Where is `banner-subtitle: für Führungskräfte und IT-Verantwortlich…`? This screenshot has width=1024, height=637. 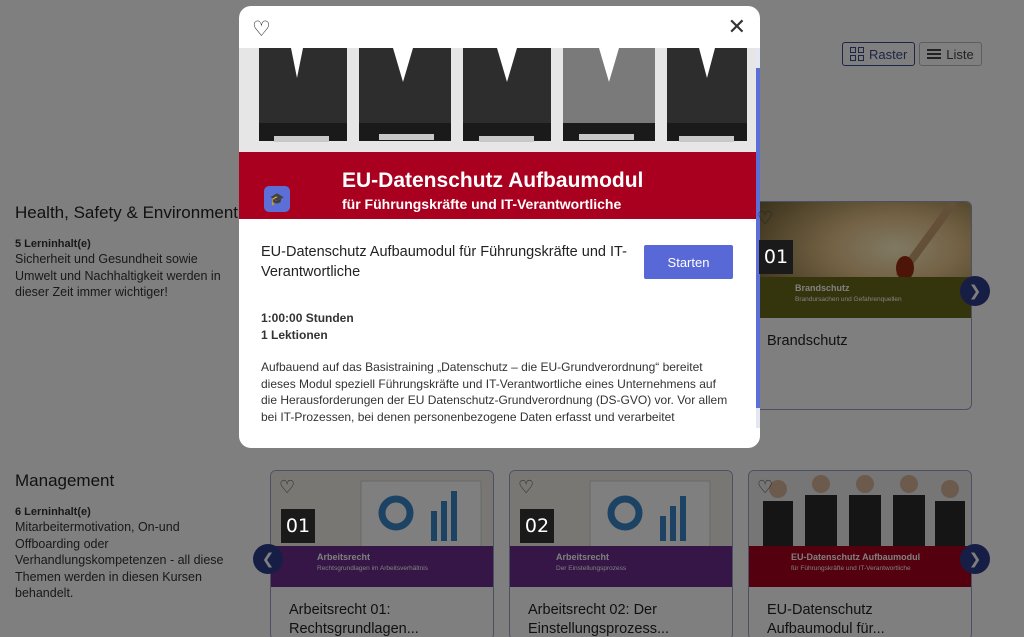
banner-subtitle: für Führungskräfte und IT-Verantwortlich… is located at coordinates (482, 204).